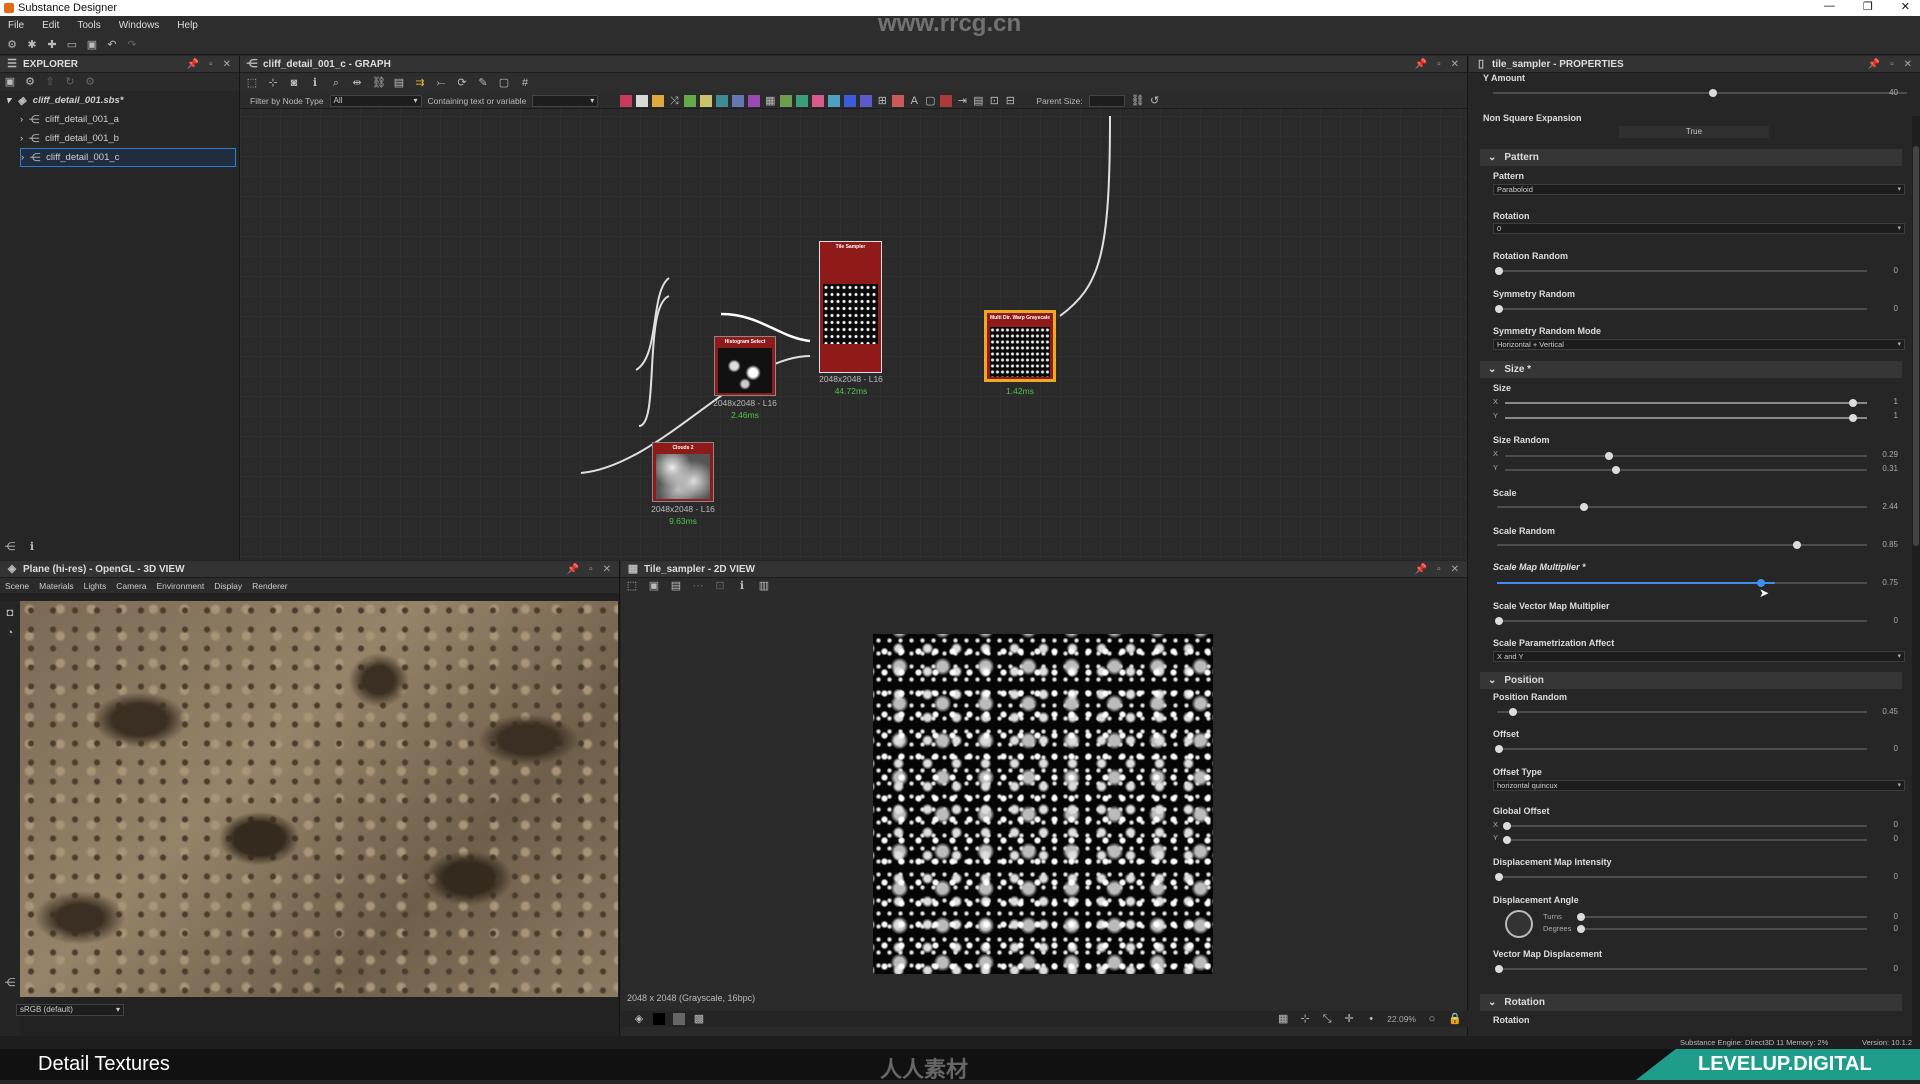 Image resolution: width=1920 pixels, height=1084 pixels. I want to click on vector-disp-thumb, so click(1499, 969).